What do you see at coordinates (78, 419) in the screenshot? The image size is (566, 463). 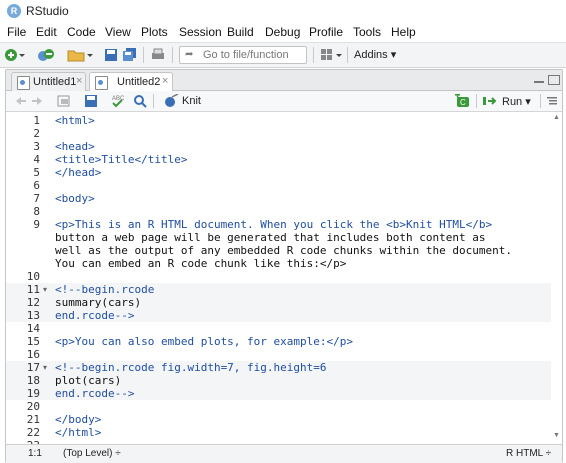 I see `code-text: </body>` at bounding box center [78, 419].